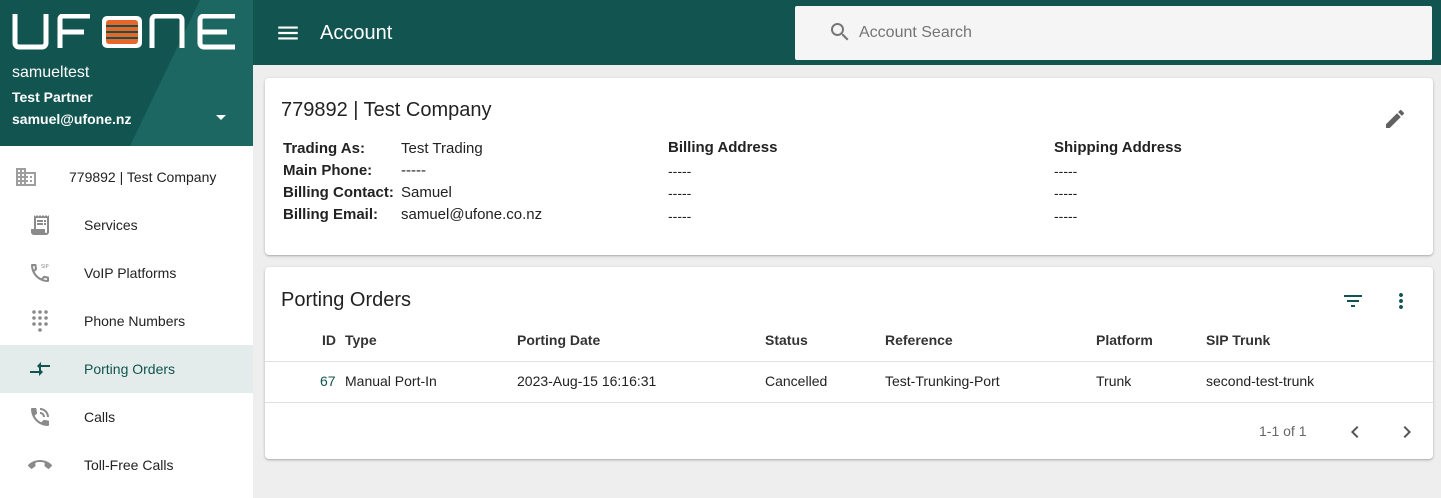 Image resolution: width=1441 pixels, height=498 pixels. I want to click on more-vert-icon, so click(1401, 301).